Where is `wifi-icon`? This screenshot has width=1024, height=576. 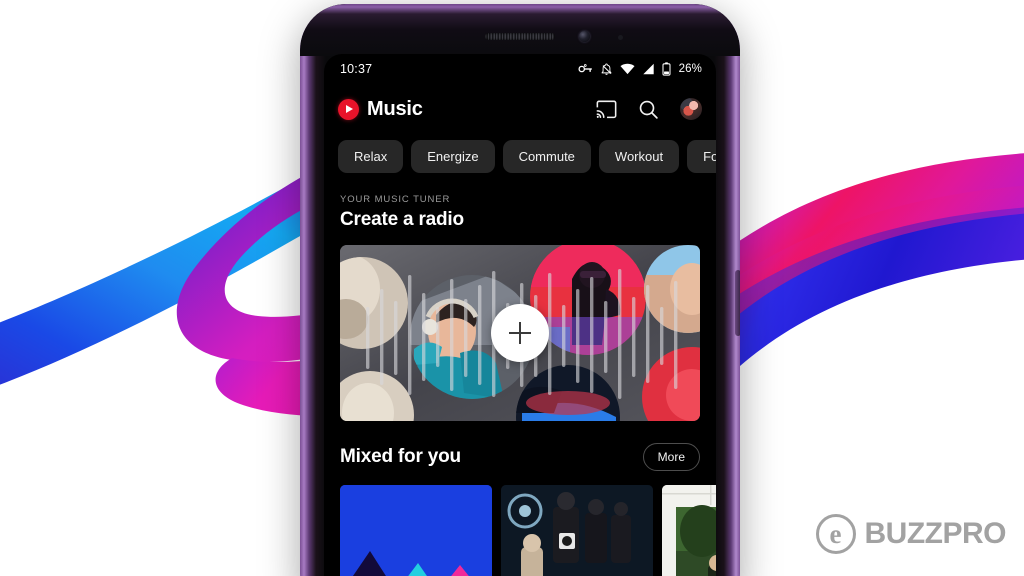
wifi-icon is located at coordinates (627, 69).